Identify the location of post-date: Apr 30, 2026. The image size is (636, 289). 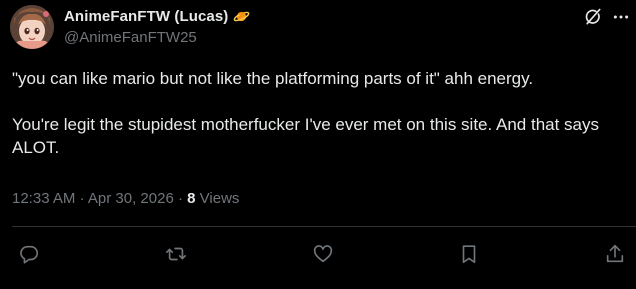
(131, 198).